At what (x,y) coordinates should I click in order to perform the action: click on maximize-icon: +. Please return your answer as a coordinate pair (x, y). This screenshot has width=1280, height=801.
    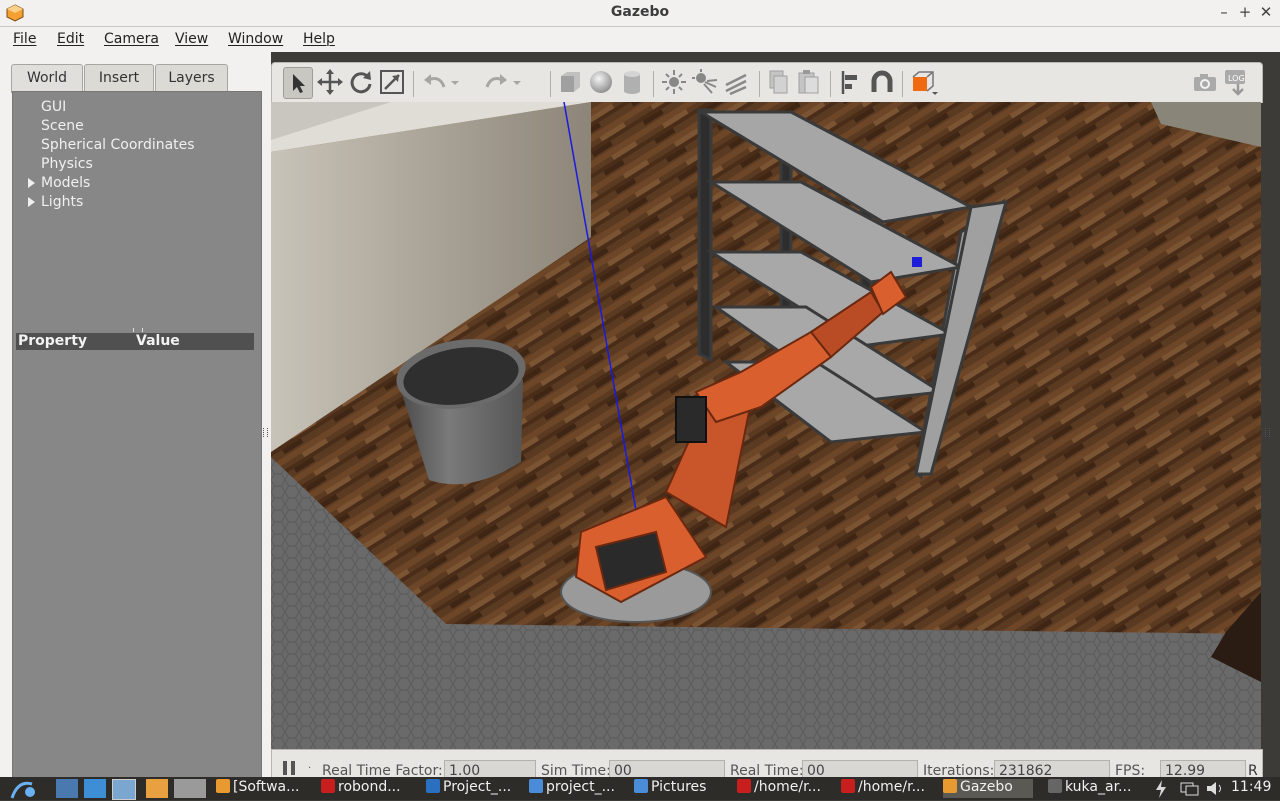
    Looking at the image, I should click on (1245, 12).